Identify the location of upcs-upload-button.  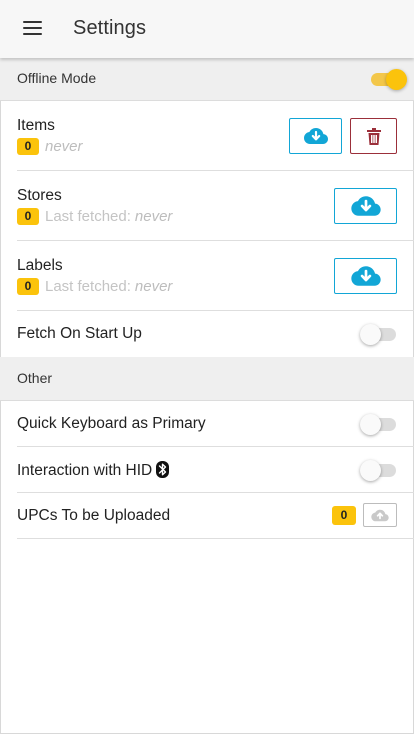
(380, 515).